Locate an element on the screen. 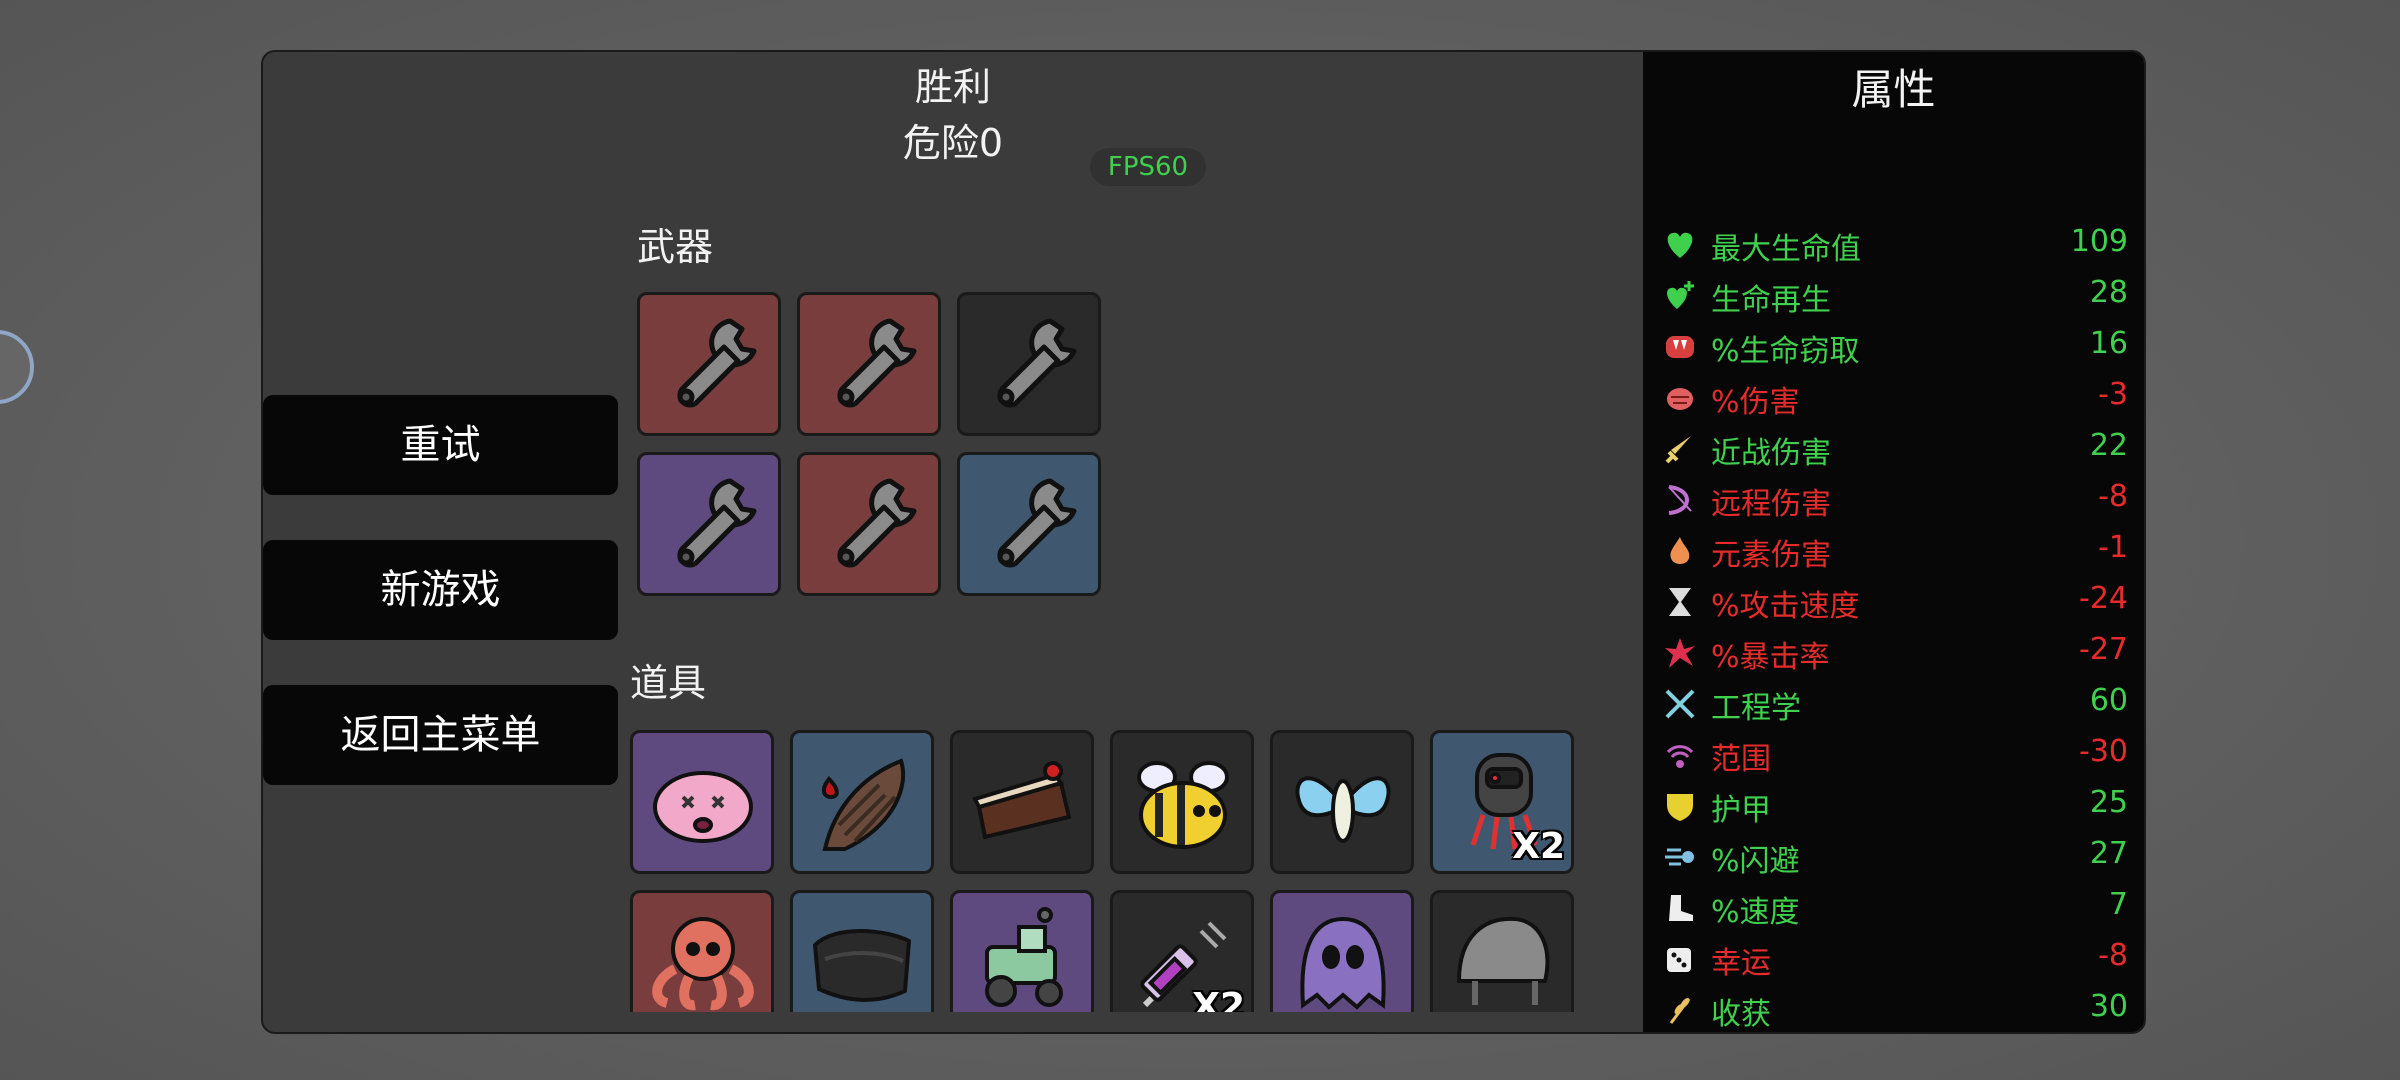 Image resolution: width=2400 pixels, height=1080 pixels. stat-row: 近战伤害 22 is located at coordinates (1893, 450).